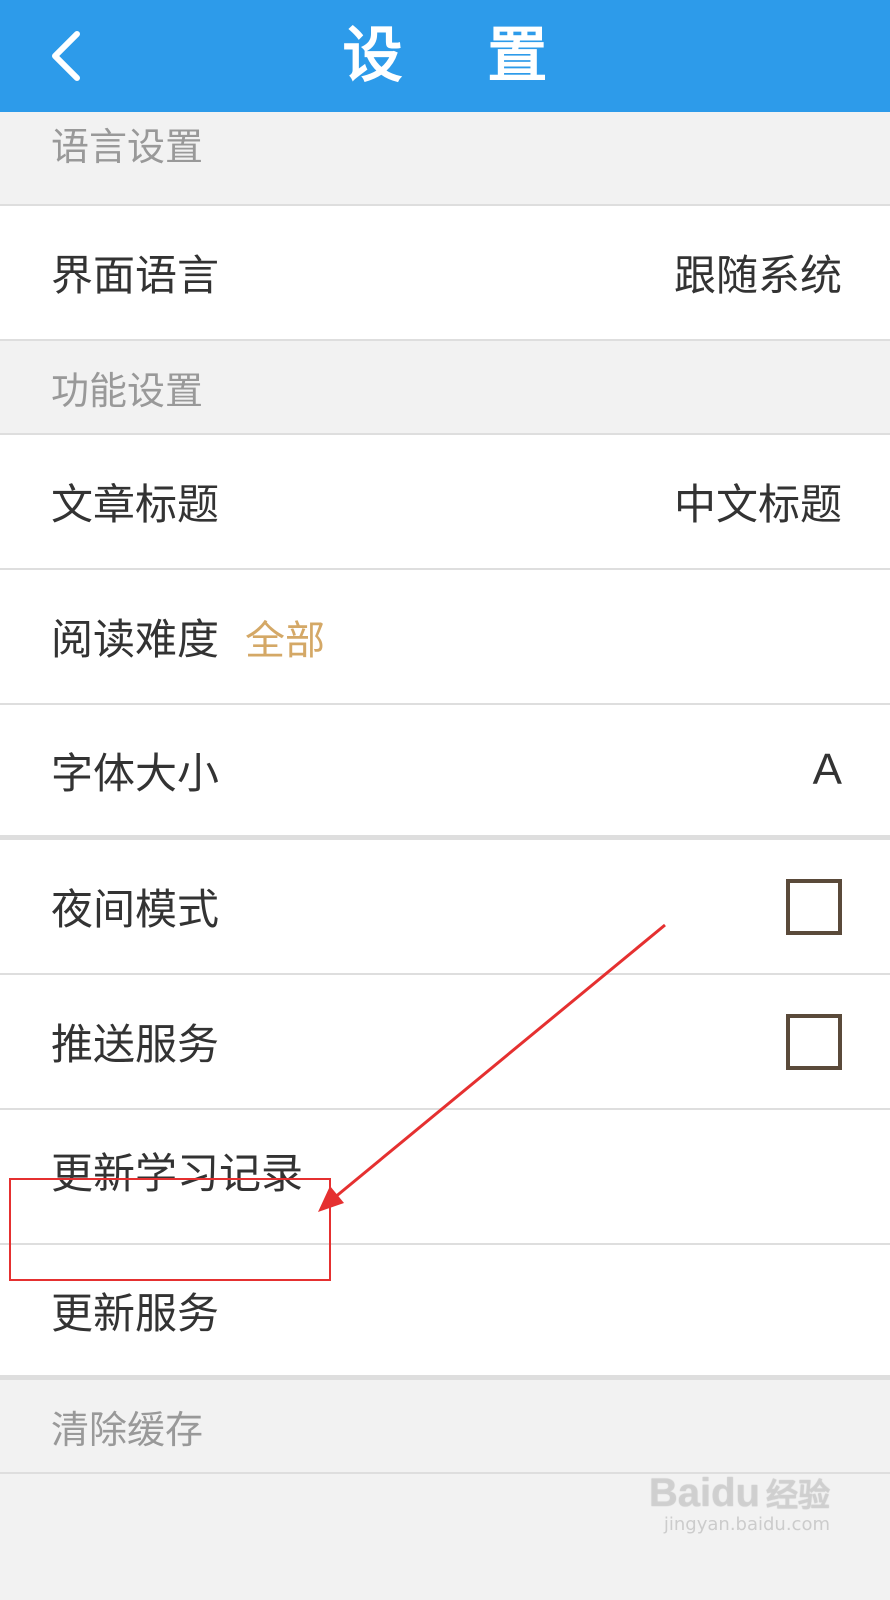 Image resolution: width=890 pixels, height=1600 pixels. I want to click on section-header-clear-cache: 清除缓存, so click(445, 1427).